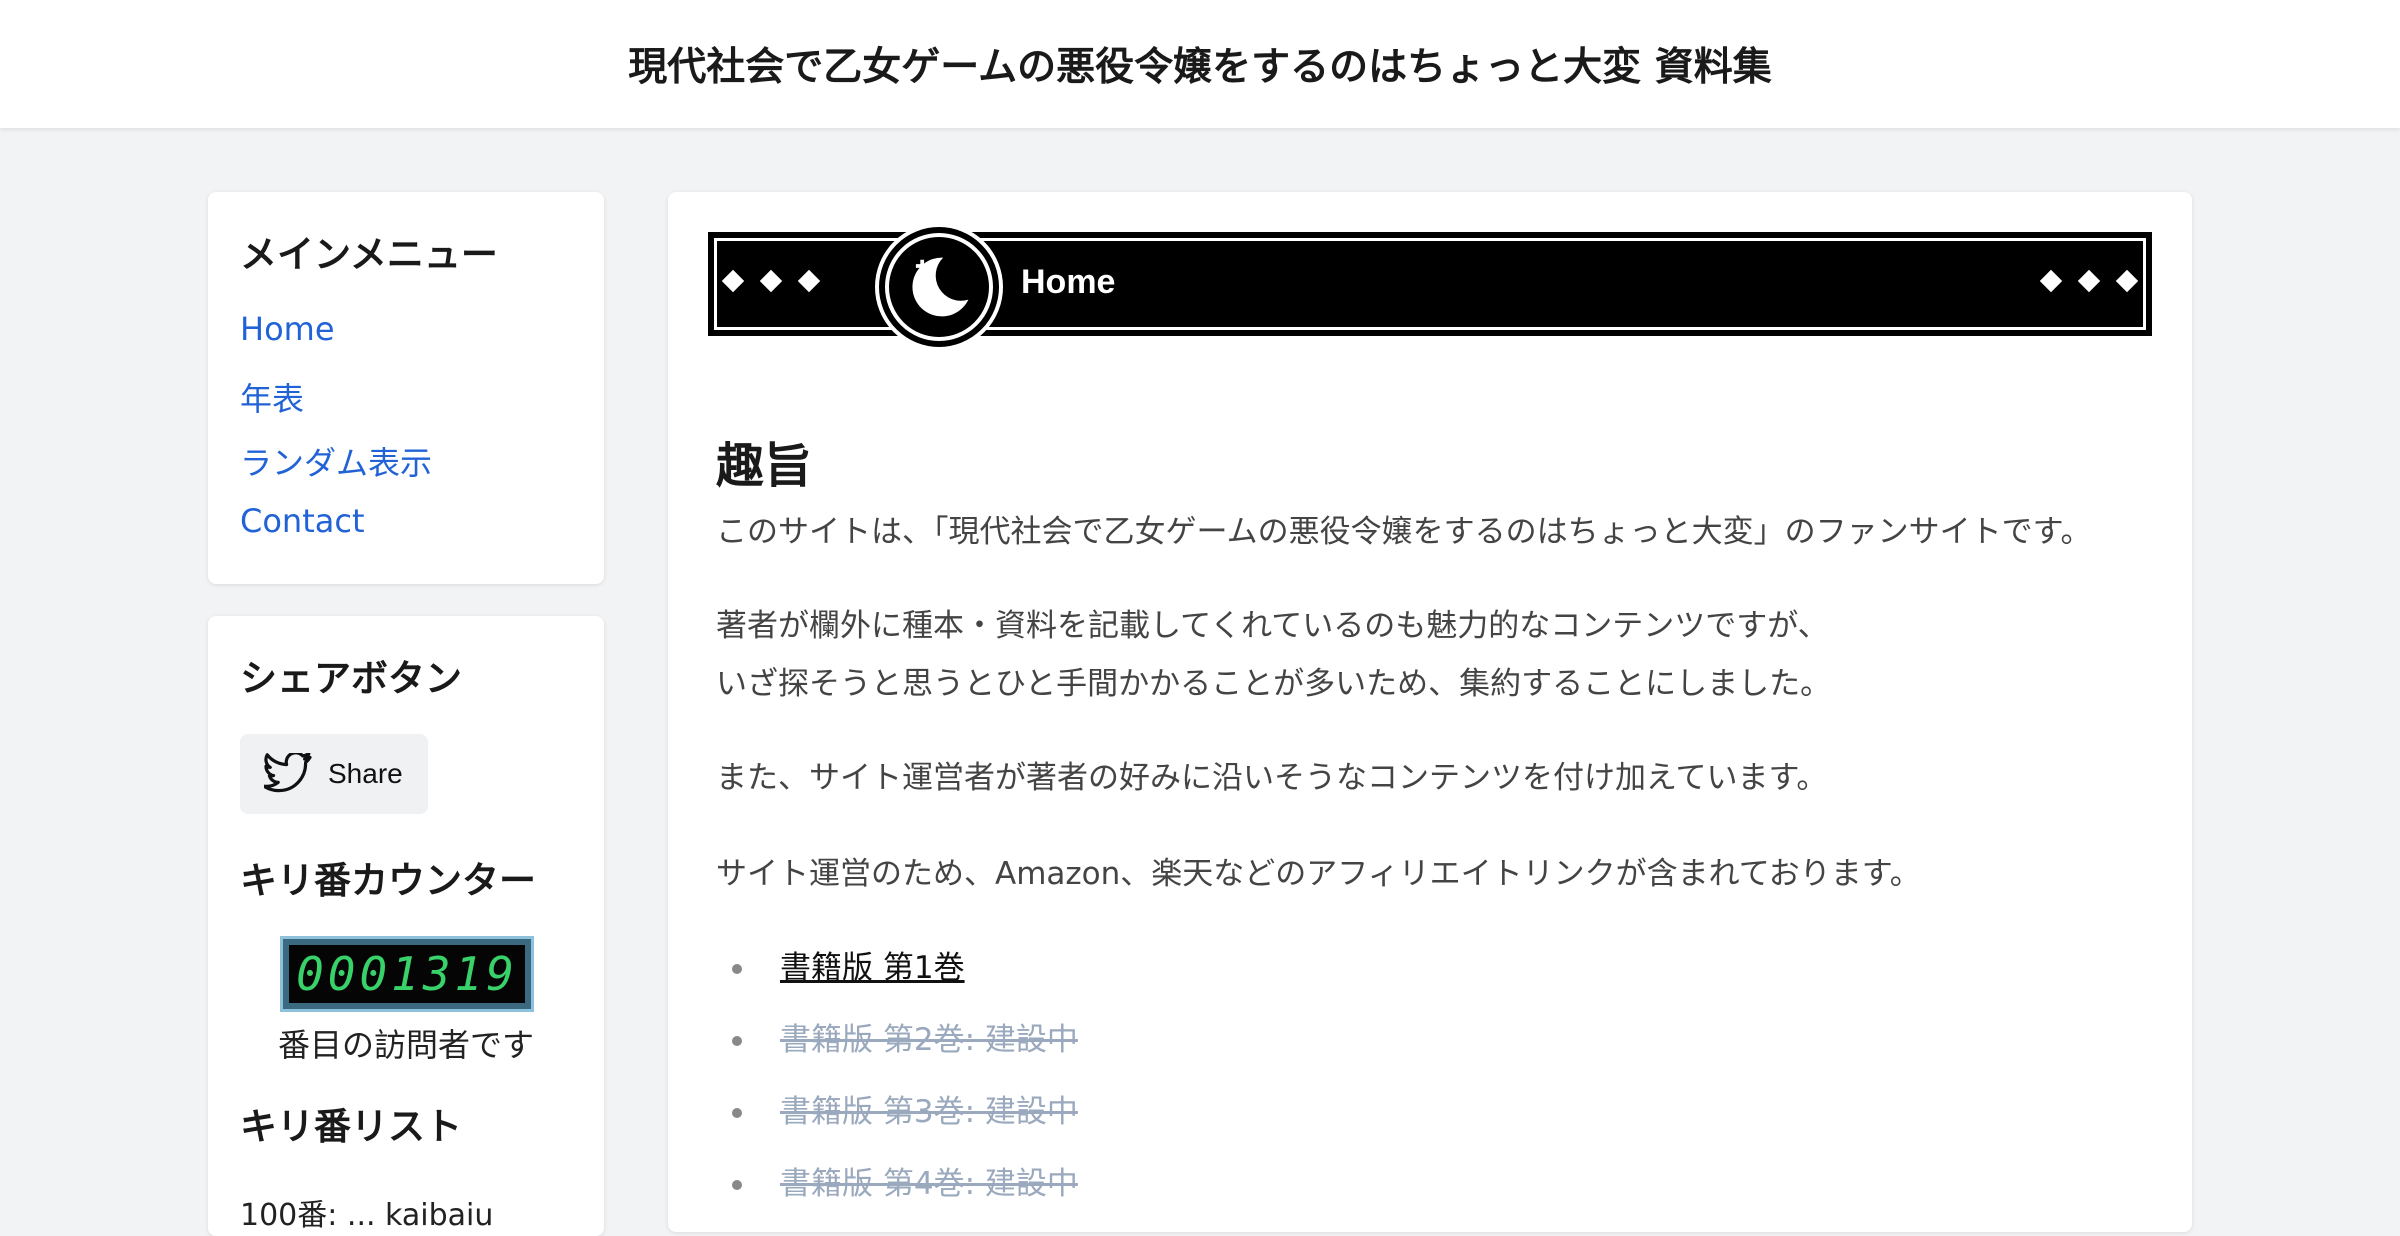 This screenshot has width=2400, height=1236. Describe the element at coordinates (351, 1126) in the screenshot. I see `kiri-list-heading: キリ番リスト` at that location.